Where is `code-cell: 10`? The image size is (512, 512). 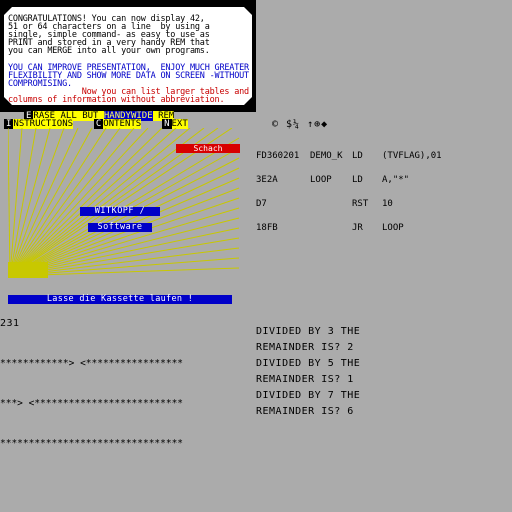
code-cell: 10 is located at coordinates (387, 204).